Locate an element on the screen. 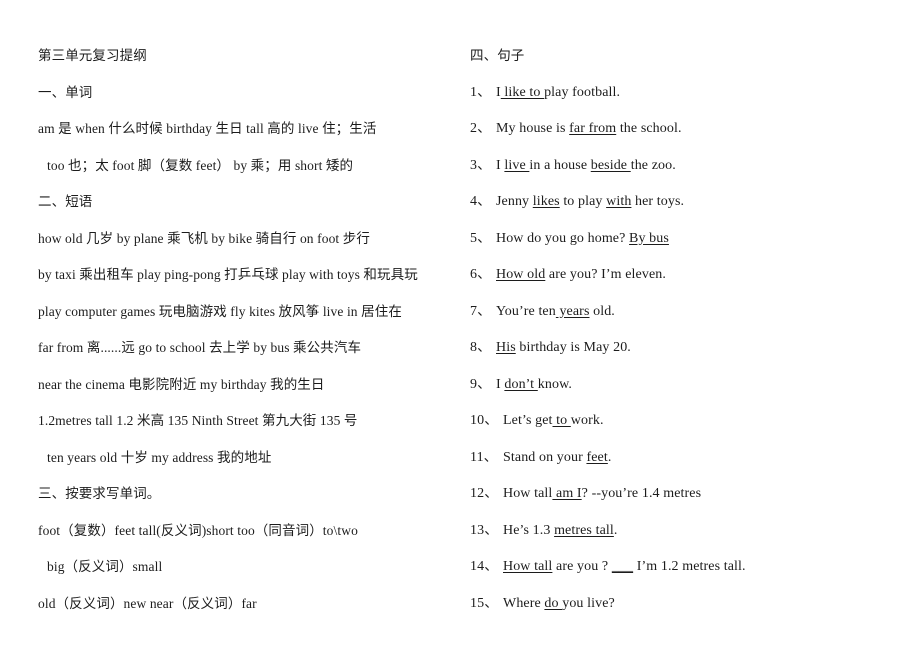 The height and width of the screenshot is (651, 920). sentences-heading: 四、句子 is located at coordinates (497, 55).